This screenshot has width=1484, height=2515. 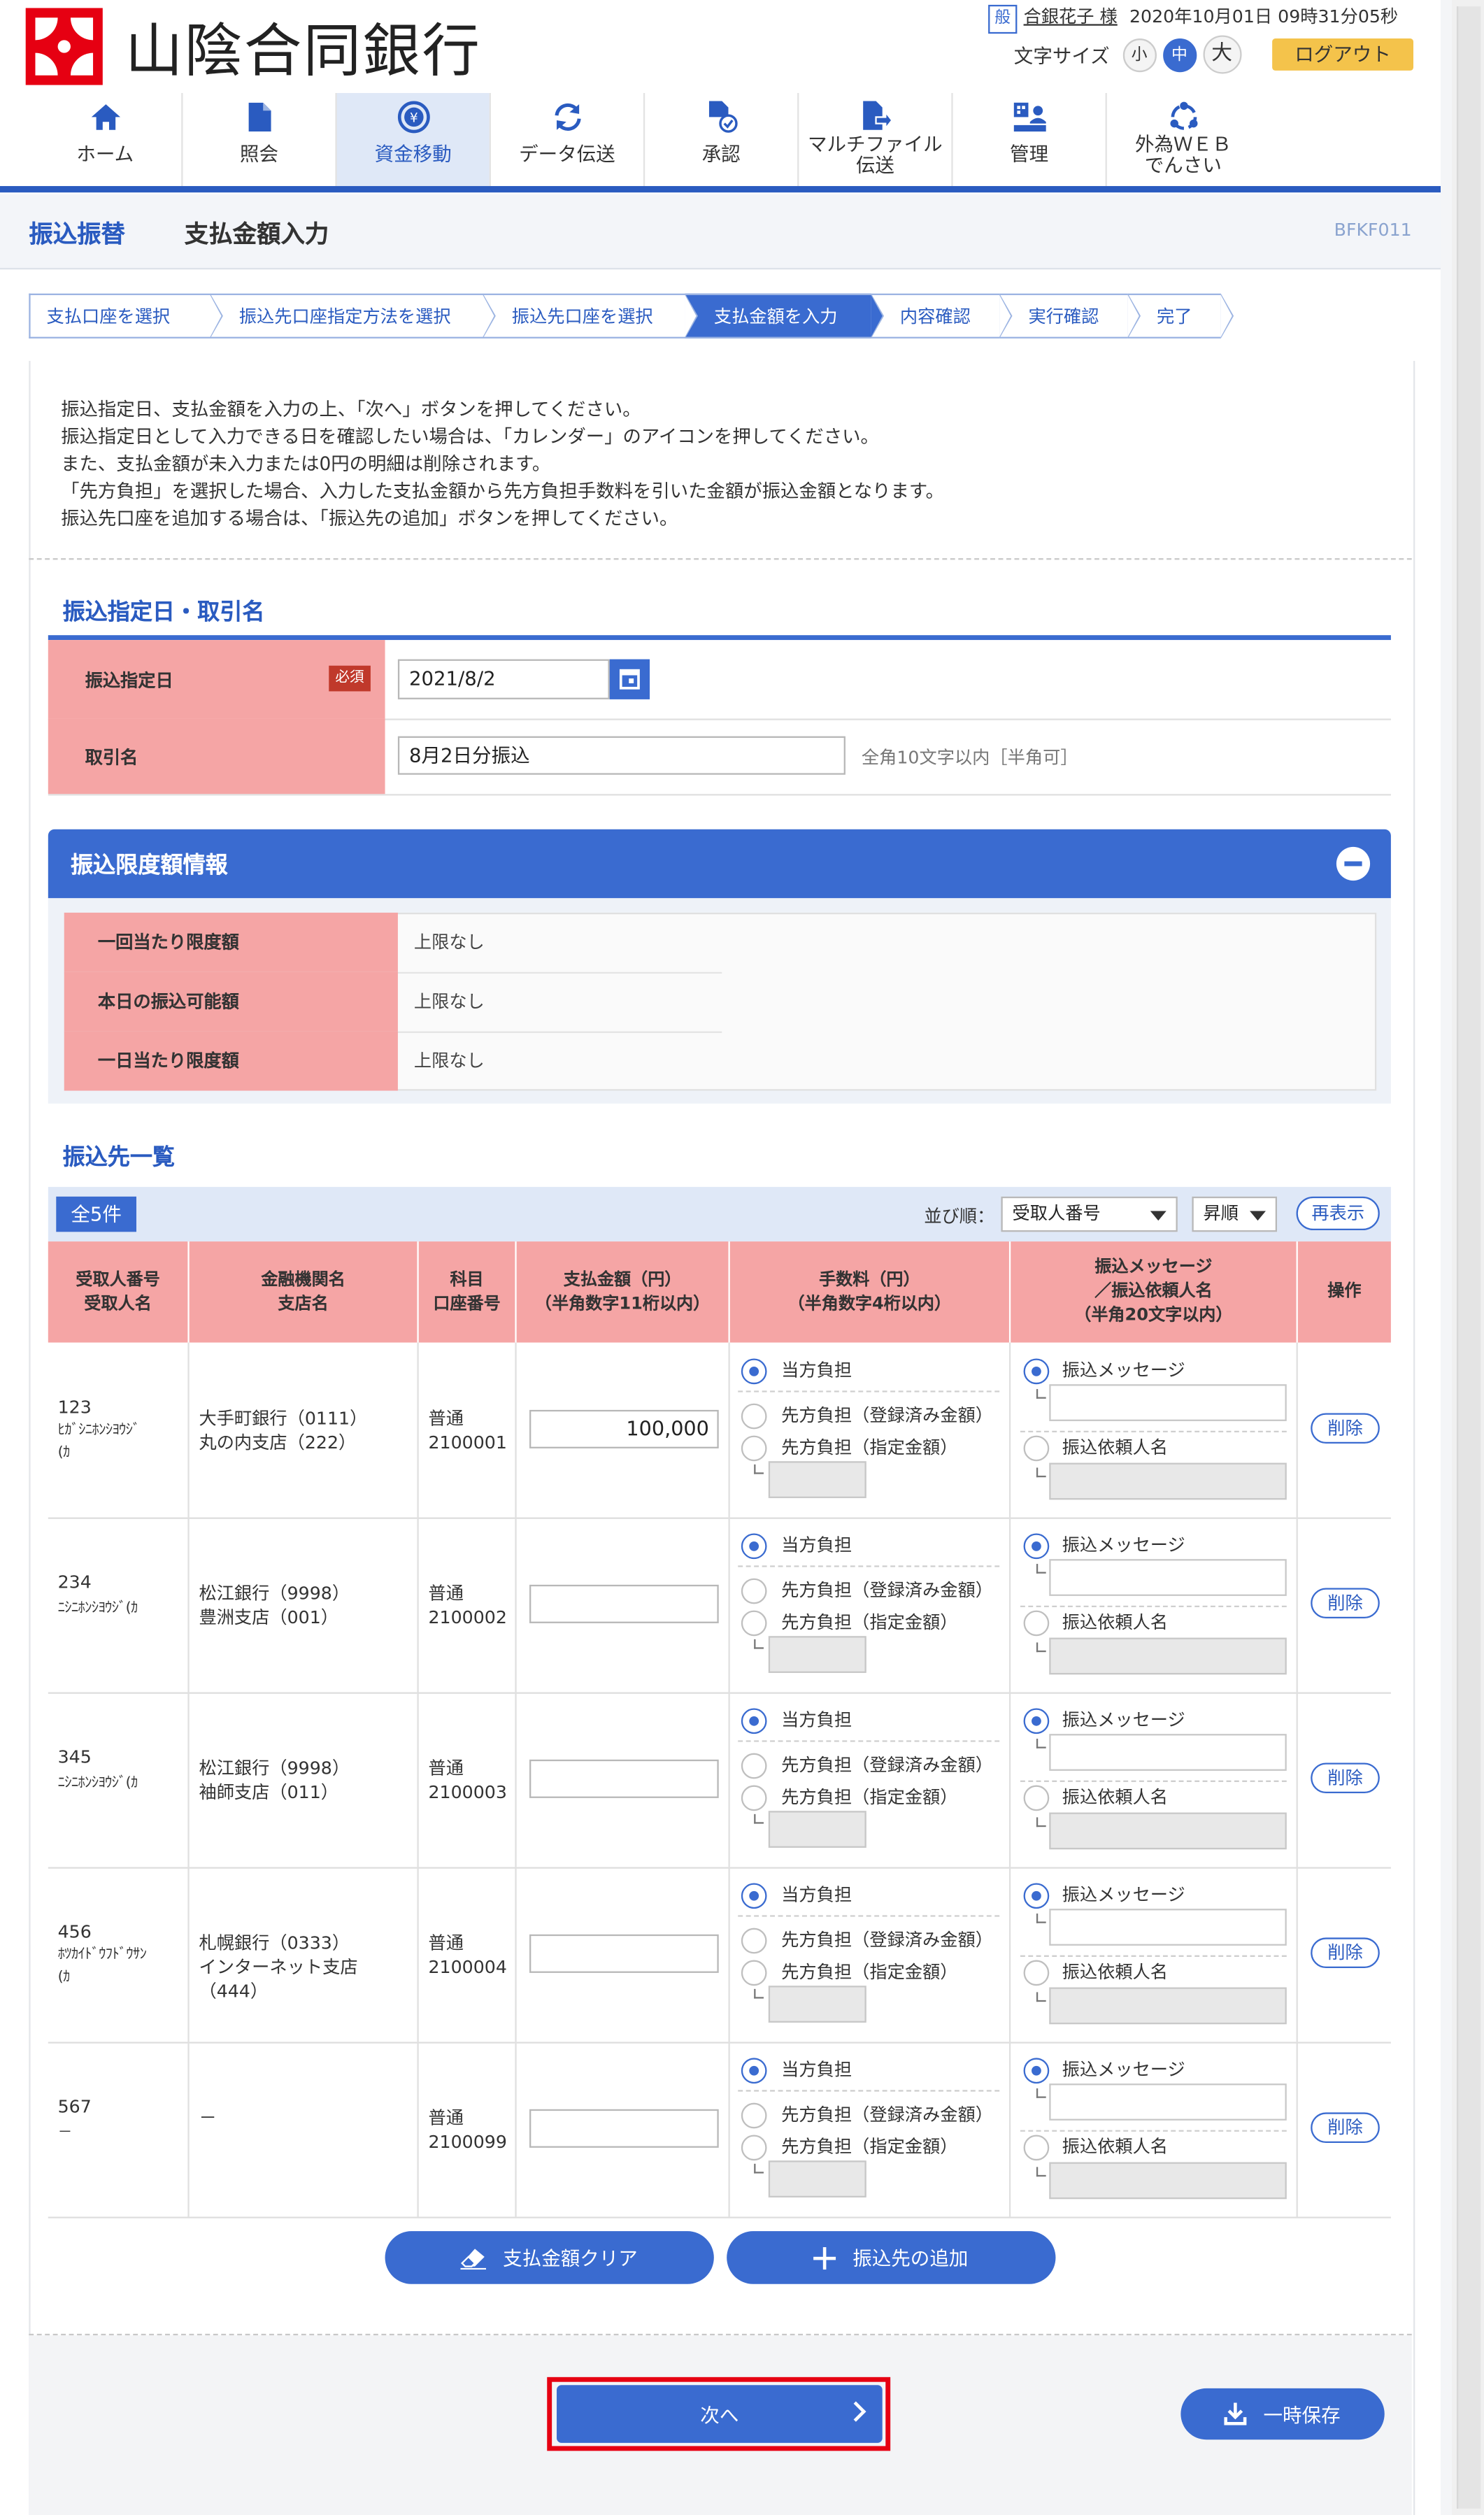 I want to click on nav-item-home: ホーム, so click(x=105, y=139).